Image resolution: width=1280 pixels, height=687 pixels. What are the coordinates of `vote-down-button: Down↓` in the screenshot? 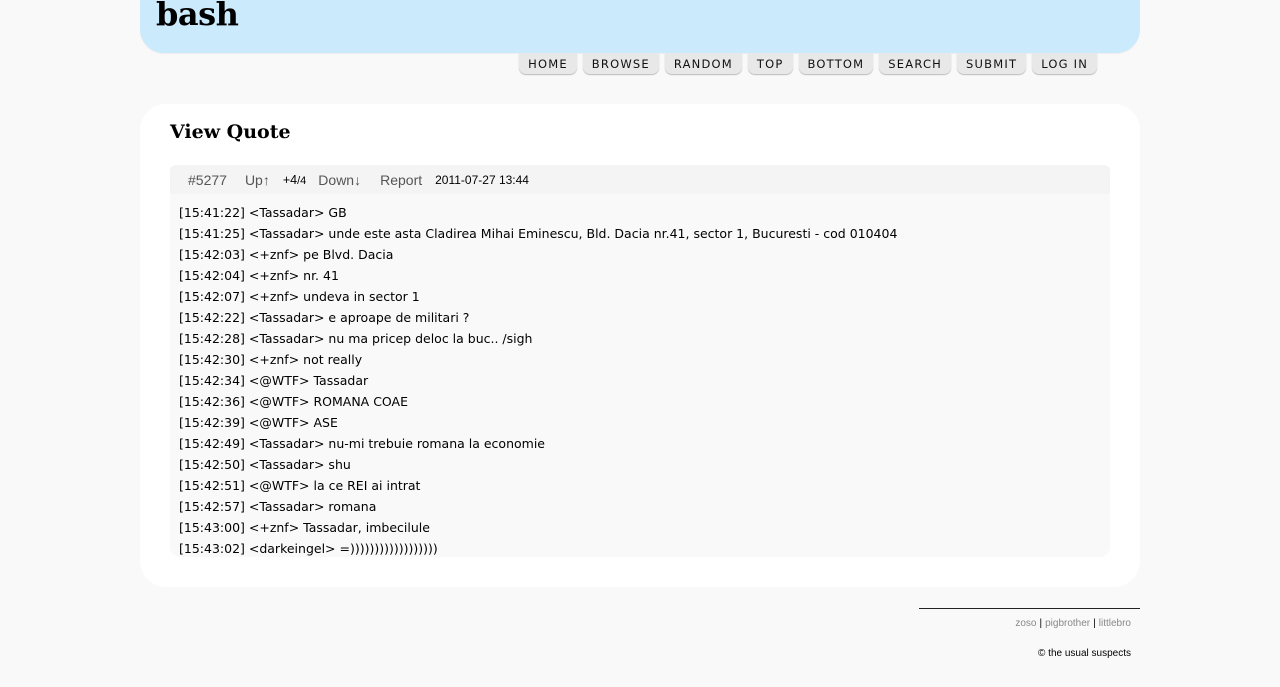 It's located at (339, 180).